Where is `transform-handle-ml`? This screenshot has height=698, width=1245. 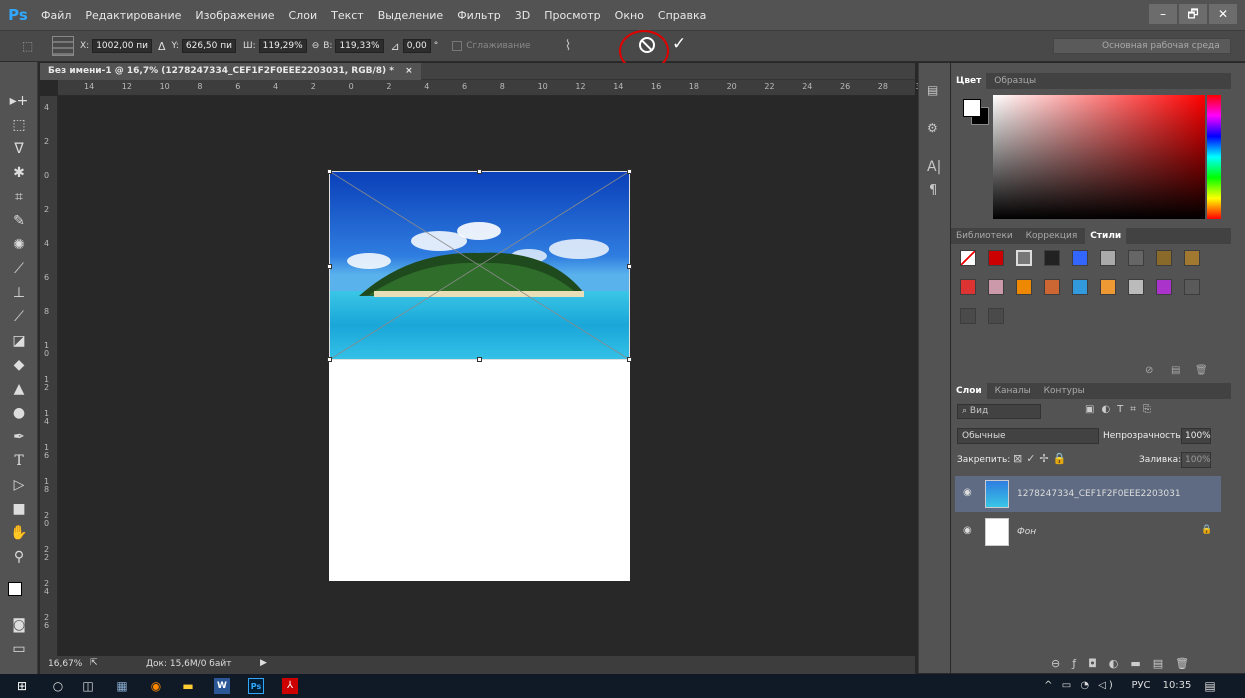 transform-handle-ml is located at coordinates (329, 266).